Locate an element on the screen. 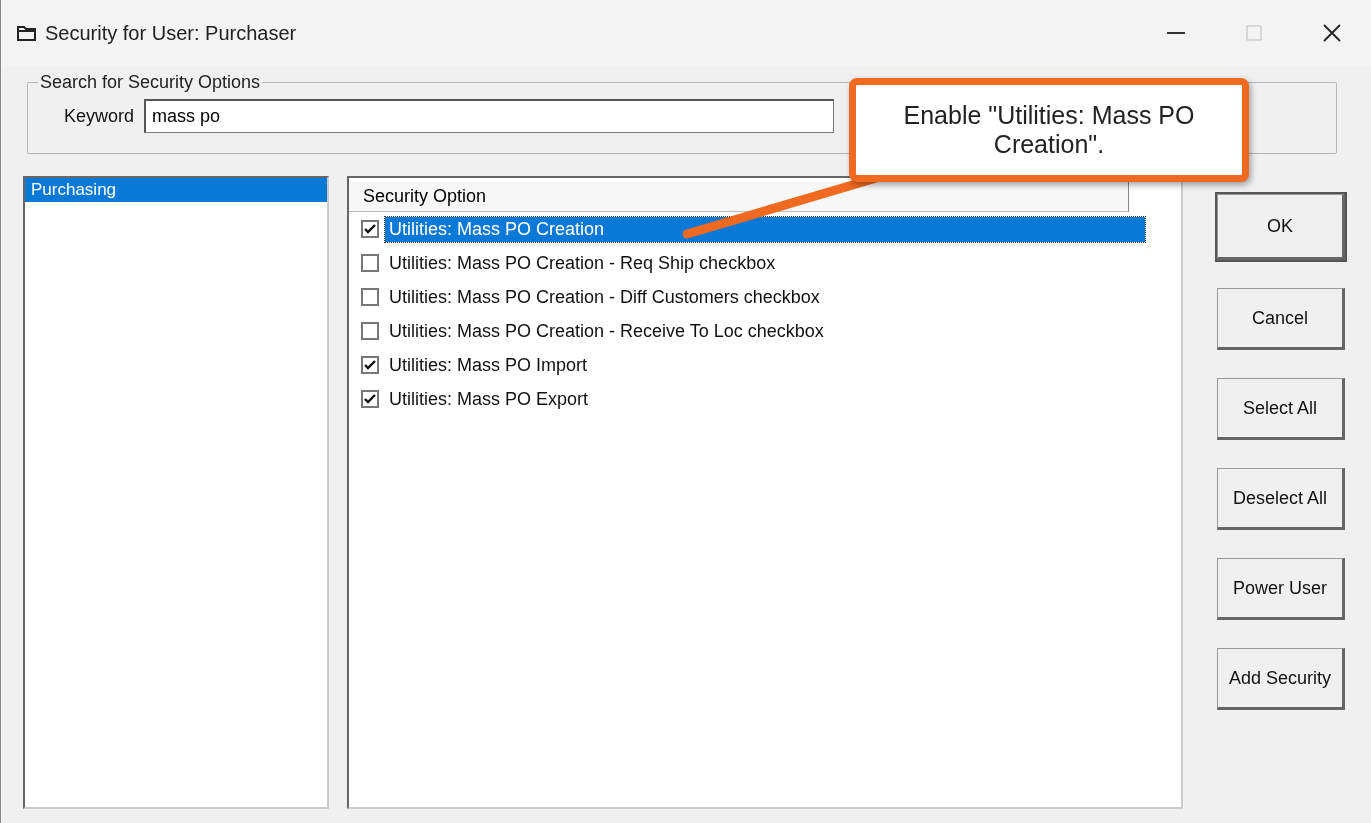 Image resolution: width=1371 pixels, height=823 pixels. window-title: Security for User: Purchaser is located at coordinates (171, 33).